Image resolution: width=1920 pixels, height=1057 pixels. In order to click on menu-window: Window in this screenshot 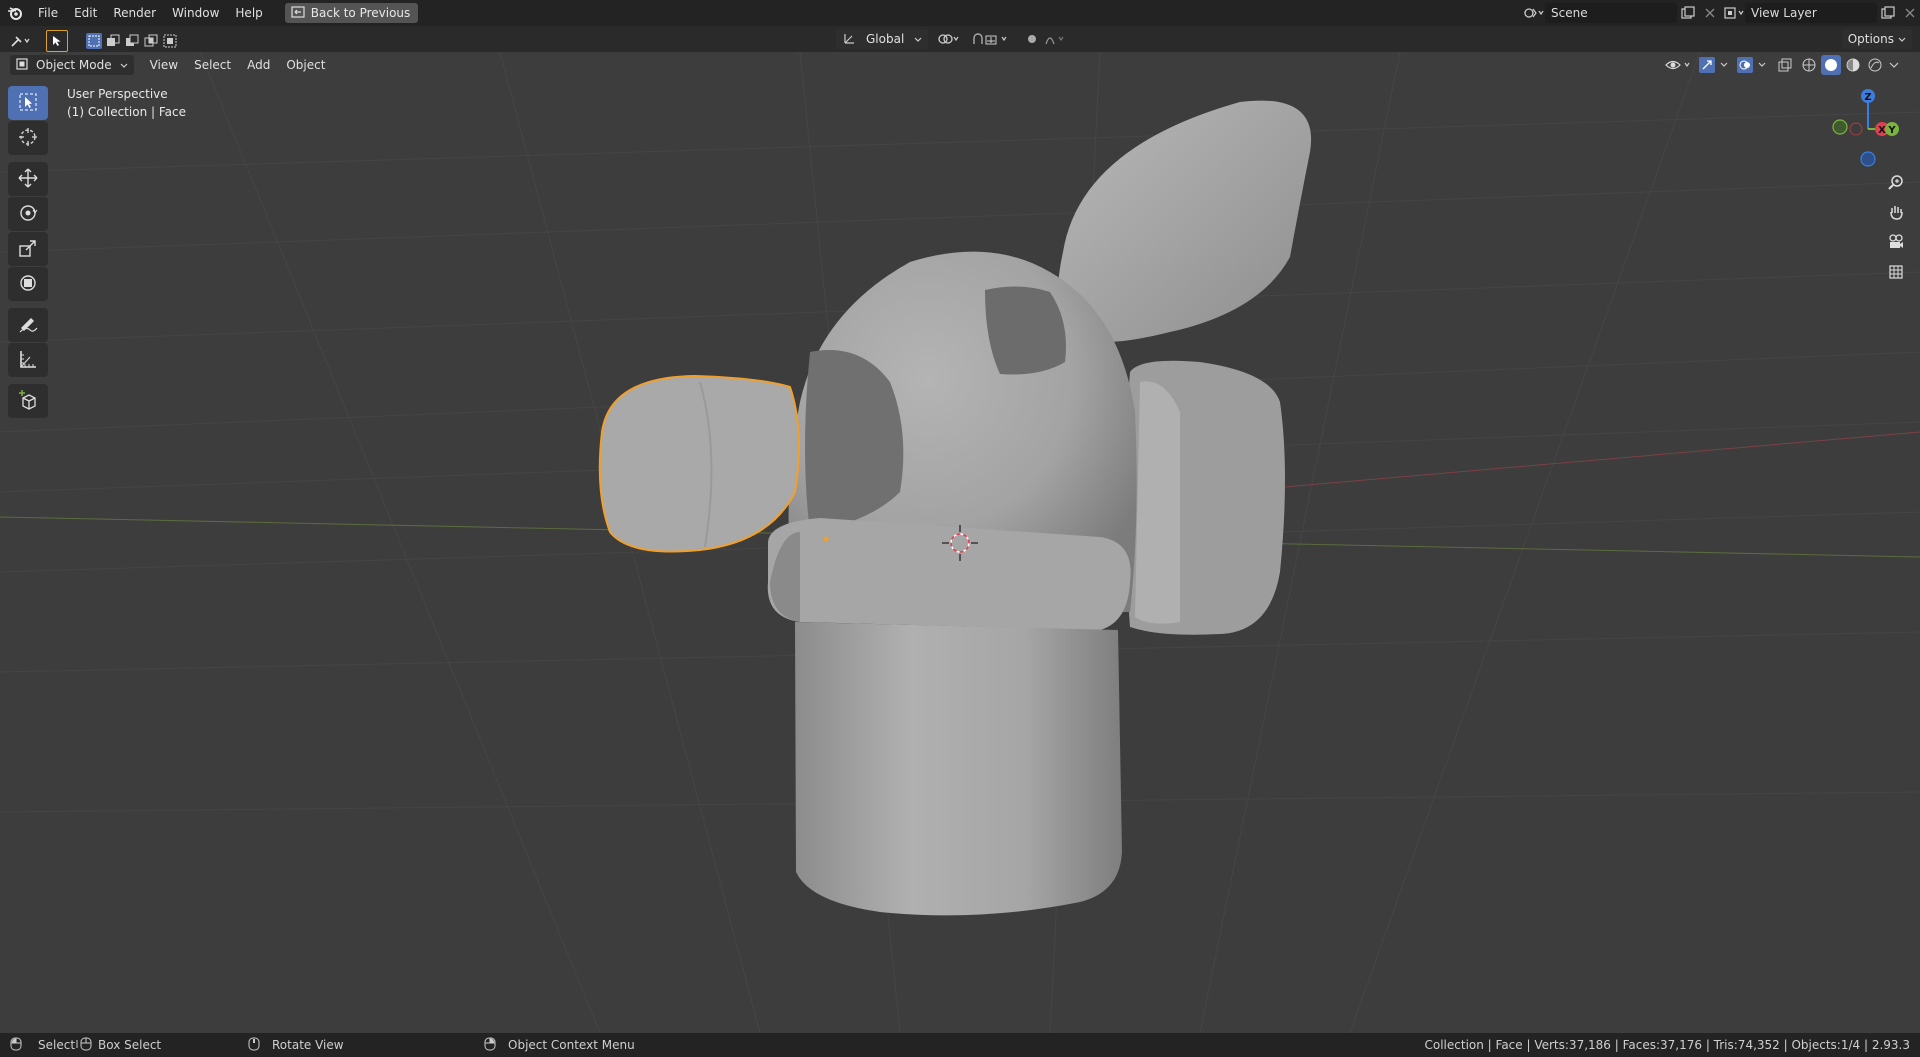, I will do `click(195, 13)`.